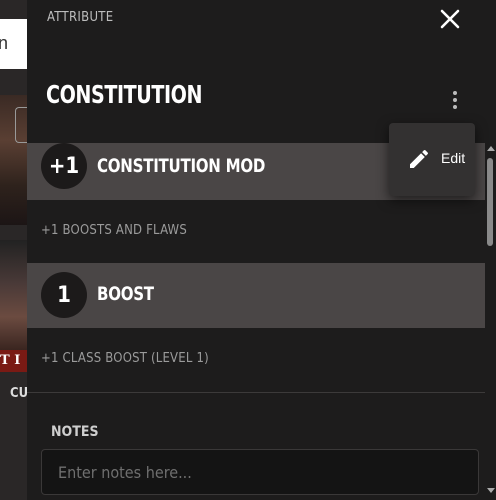 Image resolution: width=496 pixels, height=500 pixels. What do you see at coordinates (18, 393) in the screenshot?
I see `background-label: CU` at bounding box center [18, 393].